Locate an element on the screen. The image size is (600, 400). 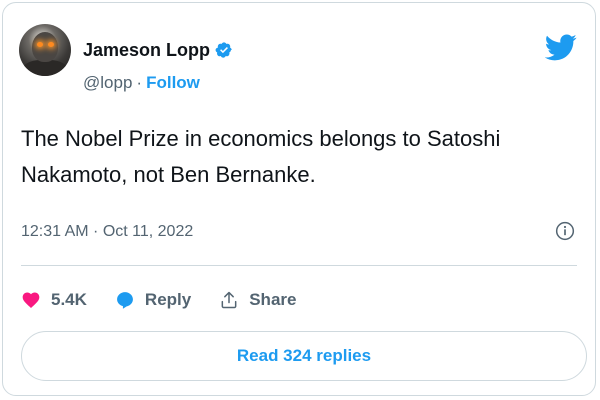
like-button: 5.4K is located at coordinates (54, 300).